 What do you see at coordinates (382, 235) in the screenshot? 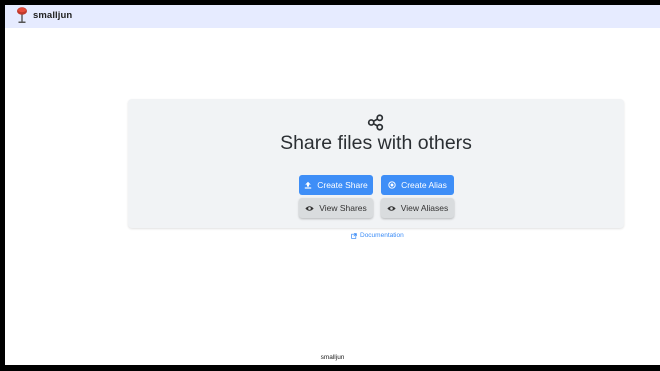
I see `documentation-label: Documentation` at bounding box center [382, 235].